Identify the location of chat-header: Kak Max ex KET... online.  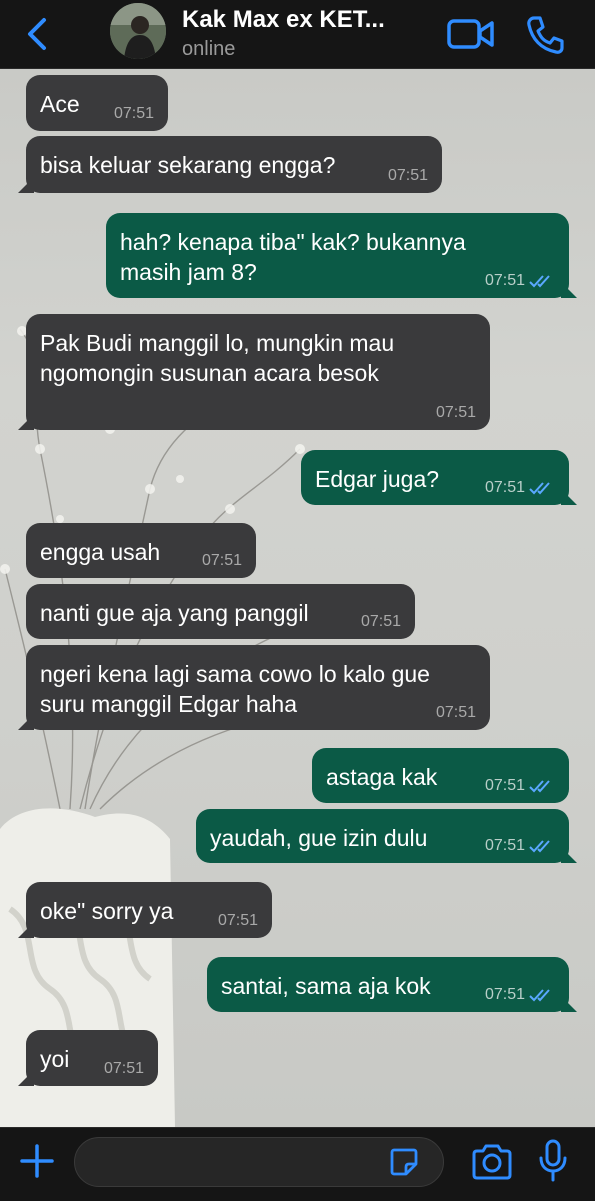
(297, 34).